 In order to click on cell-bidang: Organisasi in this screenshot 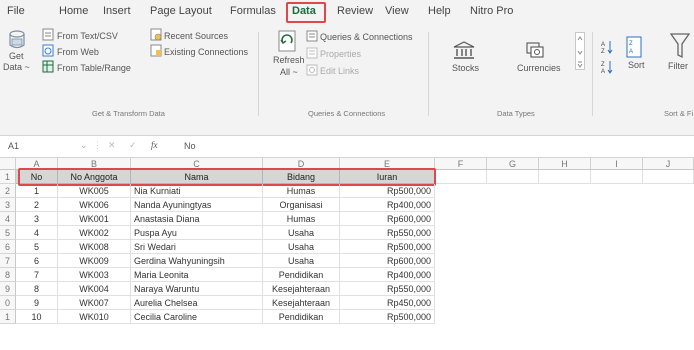, I will do `click(301, 205)`.